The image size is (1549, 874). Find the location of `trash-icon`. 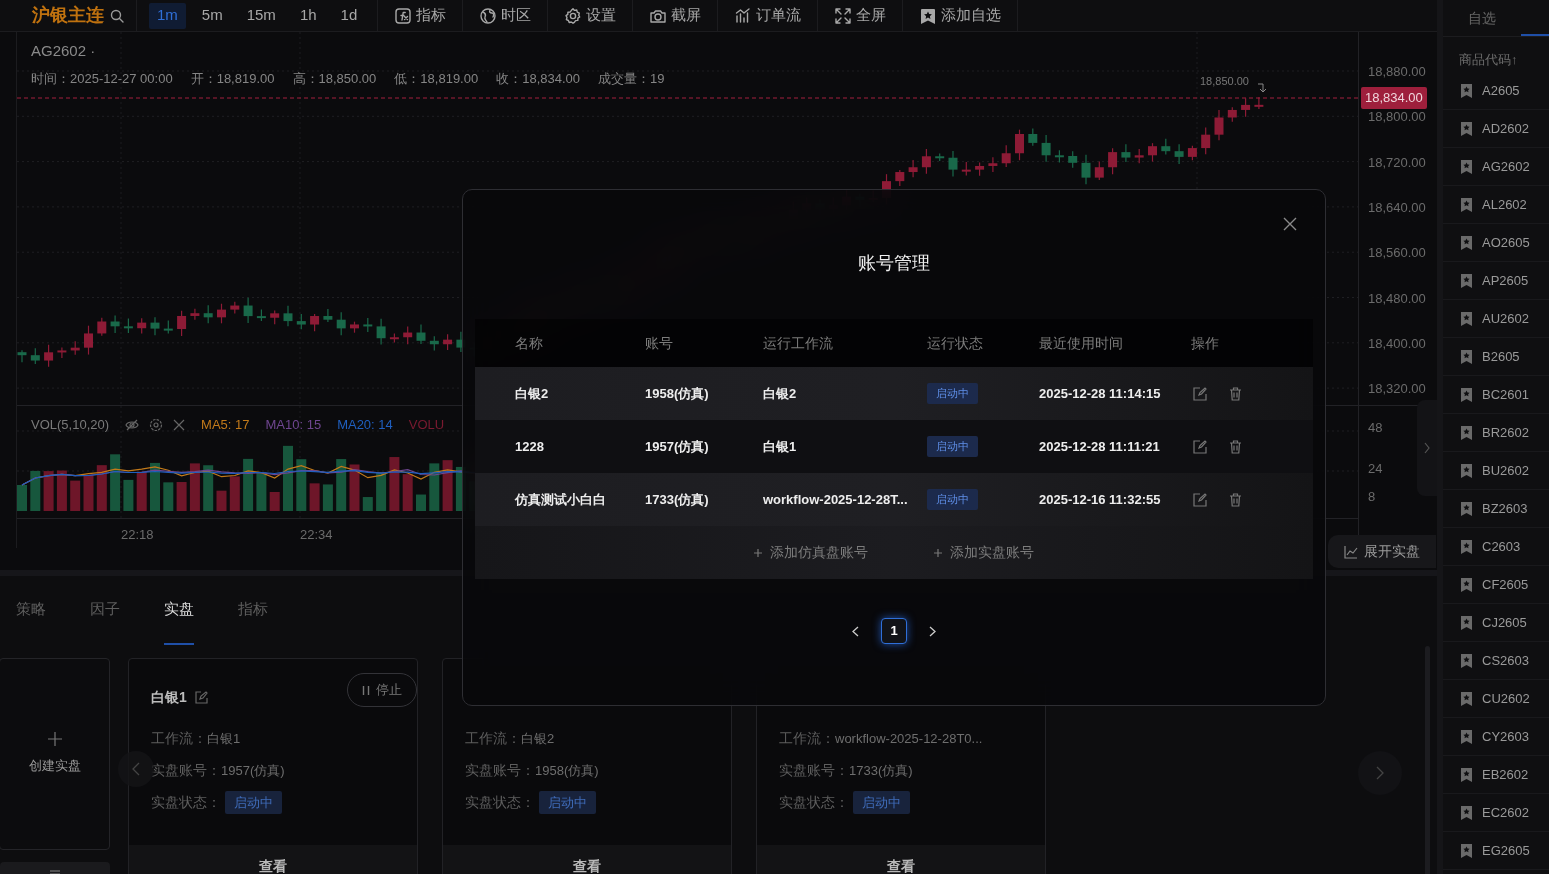

trash-icon is located at coordinates (1235, 446).